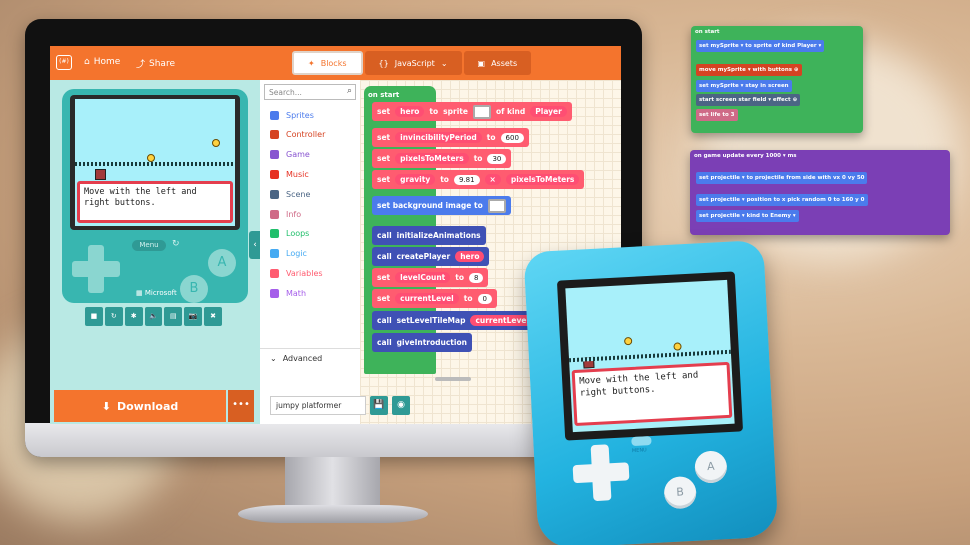  I want to click on toolbox-category-info: Info, so click(310, 214).